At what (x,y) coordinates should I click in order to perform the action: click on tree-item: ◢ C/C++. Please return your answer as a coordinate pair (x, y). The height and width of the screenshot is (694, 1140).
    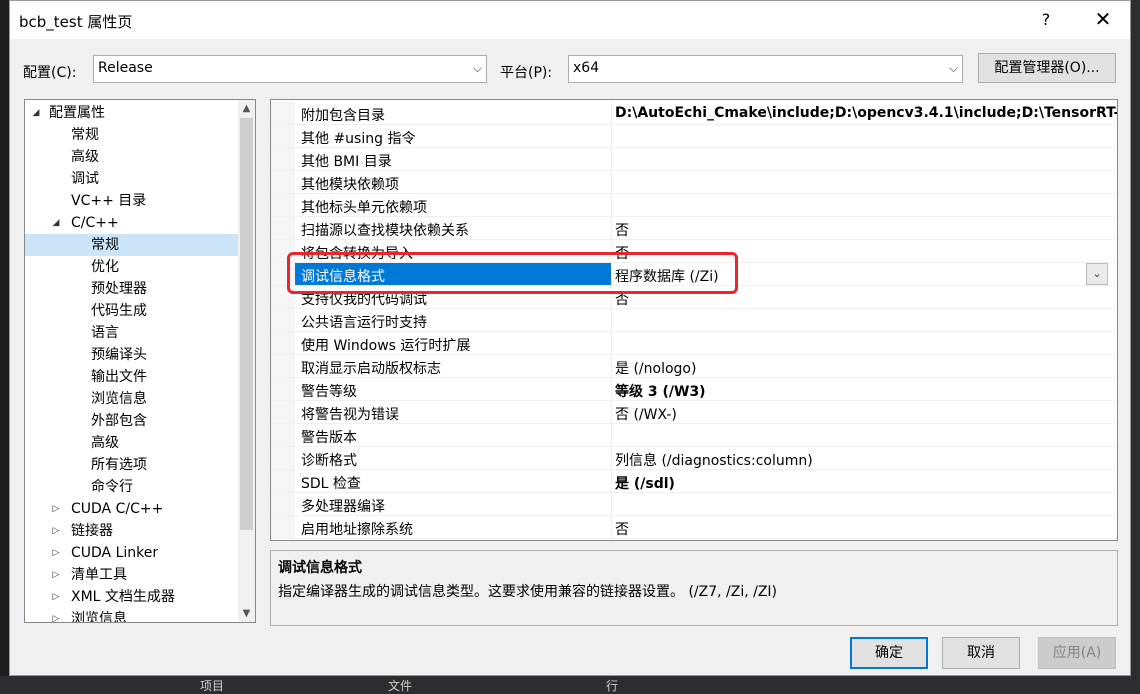
    Looking at the image, I should click on (131, 223).